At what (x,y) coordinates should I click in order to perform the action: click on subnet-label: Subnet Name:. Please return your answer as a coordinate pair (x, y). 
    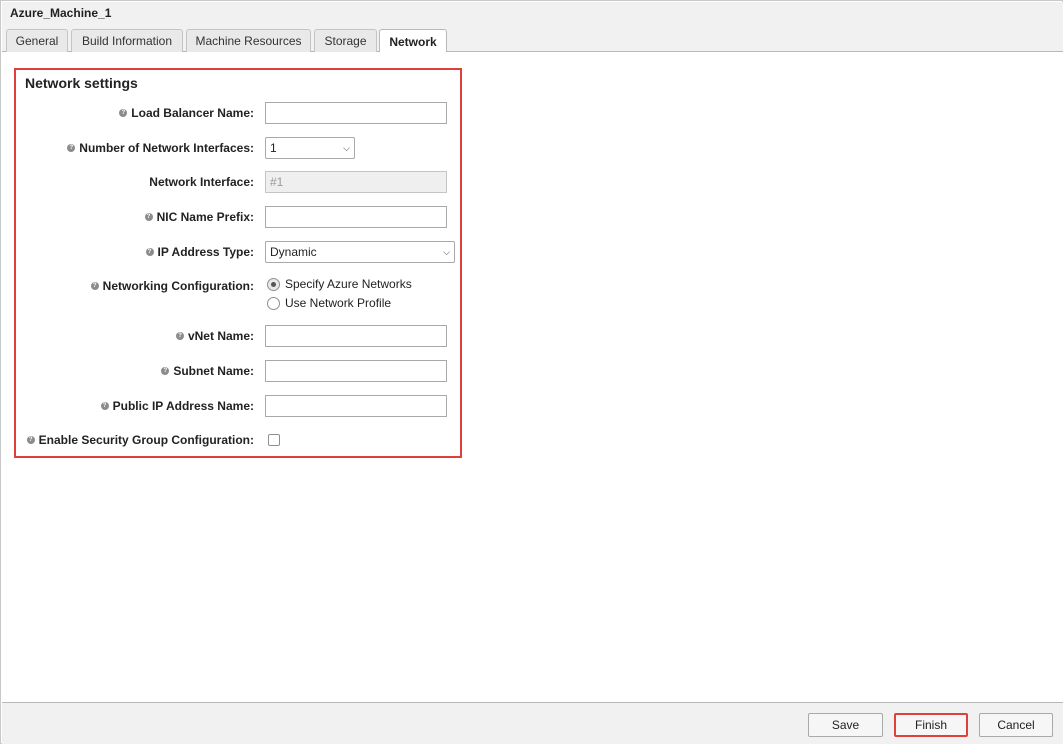
    Looking at the image, I should click on (213, 371).